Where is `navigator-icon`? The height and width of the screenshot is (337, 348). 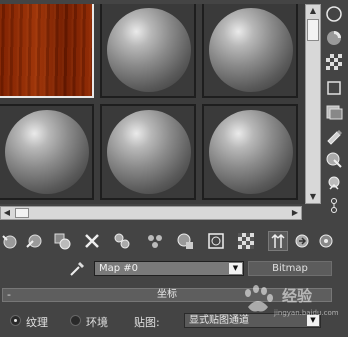
navigator-icon is located at coordinates (326, 241).